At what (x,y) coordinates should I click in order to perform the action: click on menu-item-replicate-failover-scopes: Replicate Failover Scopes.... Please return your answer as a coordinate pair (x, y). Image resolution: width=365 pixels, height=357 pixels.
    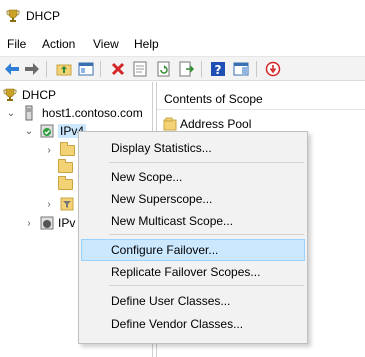
    Looking at the image, I should click on (193, 272).